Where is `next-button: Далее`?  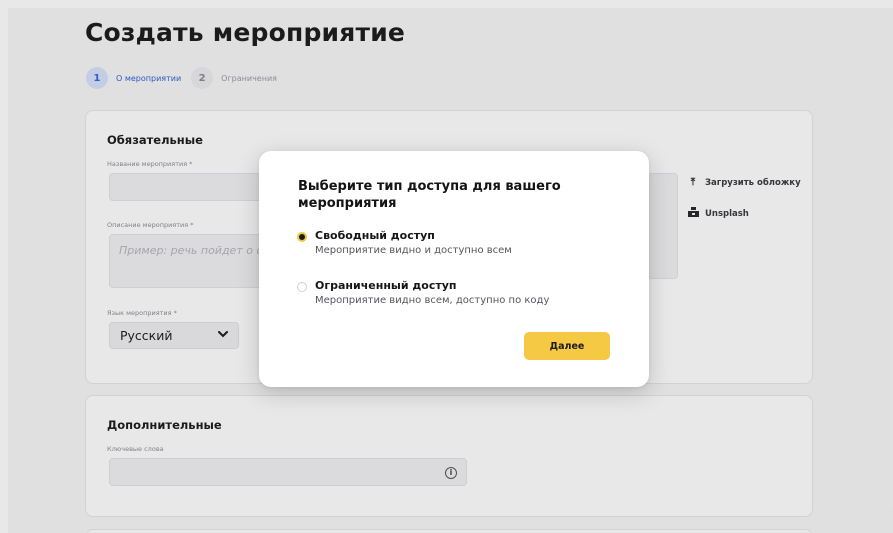 next-button: Далее is located at coordinates (567, 346).